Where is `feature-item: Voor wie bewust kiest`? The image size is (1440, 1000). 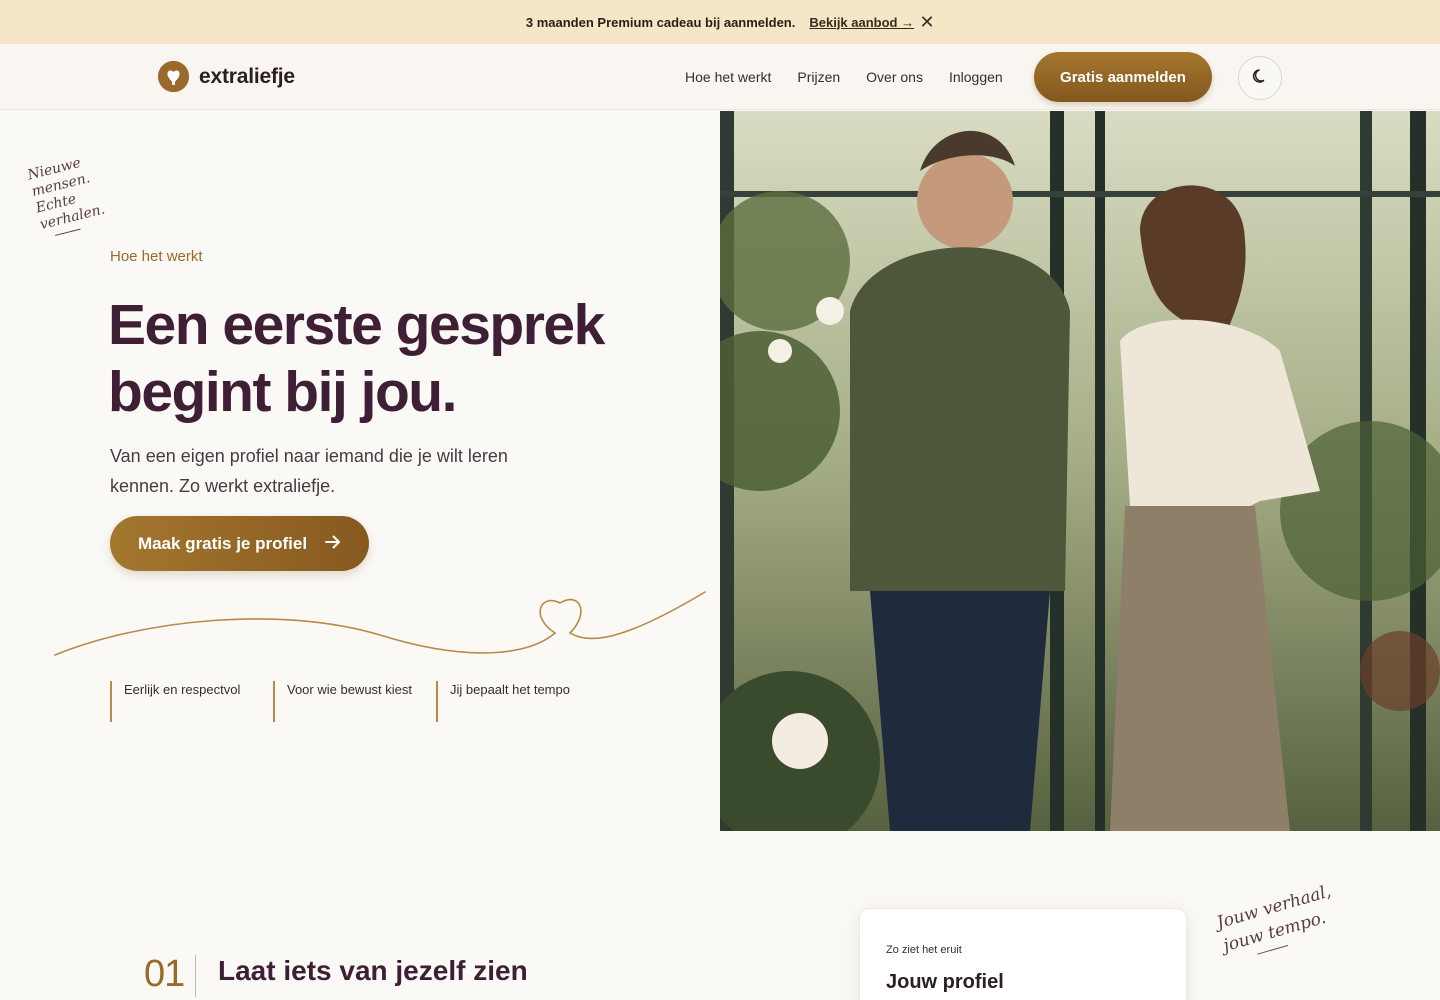 feature-item: Voor wie bewust kiest is located at coordinates (354, 701).